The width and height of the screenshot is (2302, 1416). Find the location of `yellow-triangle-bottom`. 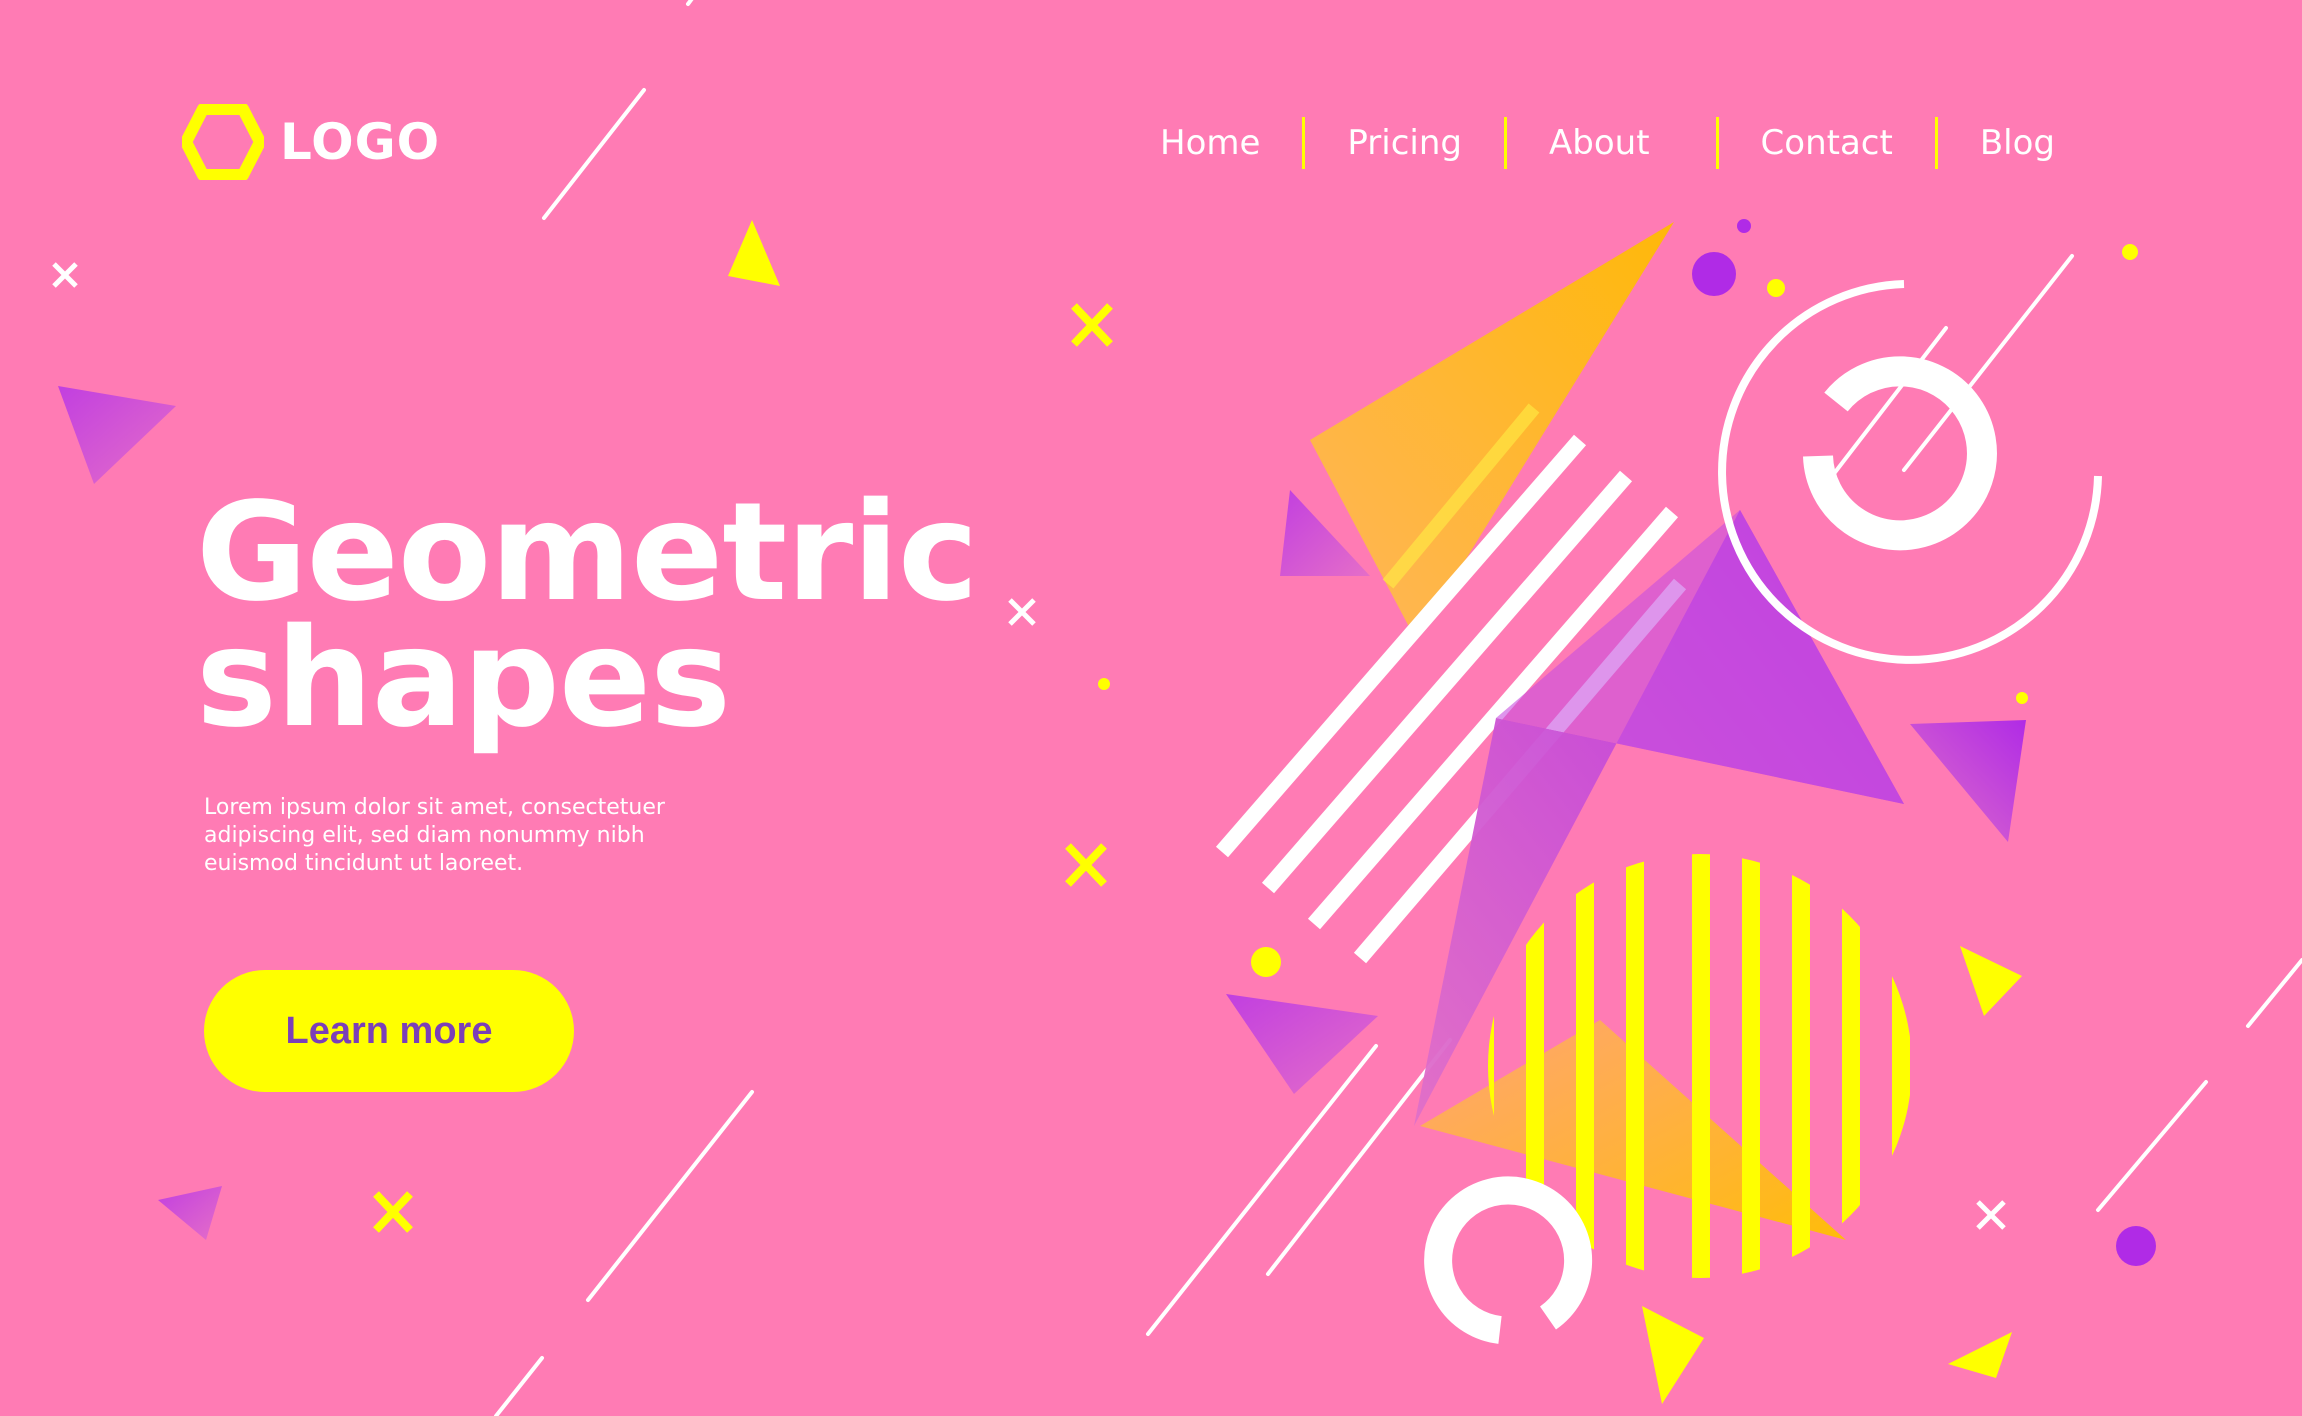

yellow-triangle-bottom is located at coordinates (1673, 1355).